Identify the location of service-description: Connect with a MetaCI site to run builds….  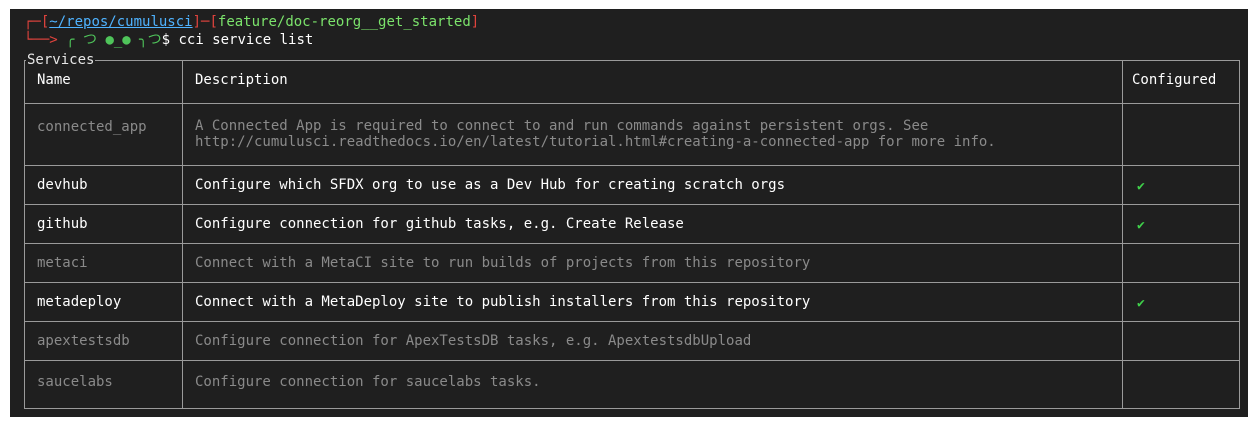
(503, 263).